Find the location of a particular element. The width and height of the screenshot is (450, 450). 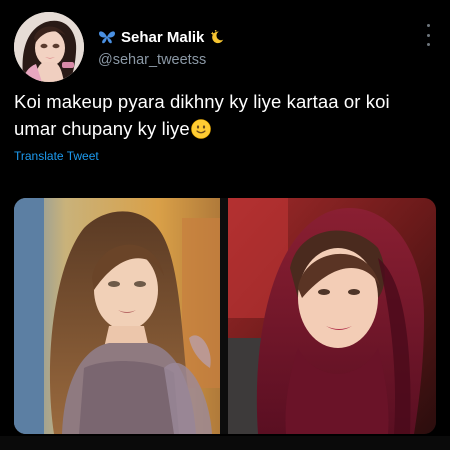

translate-tweet-link: Translate Tweet is located at coordinates (56, 156).